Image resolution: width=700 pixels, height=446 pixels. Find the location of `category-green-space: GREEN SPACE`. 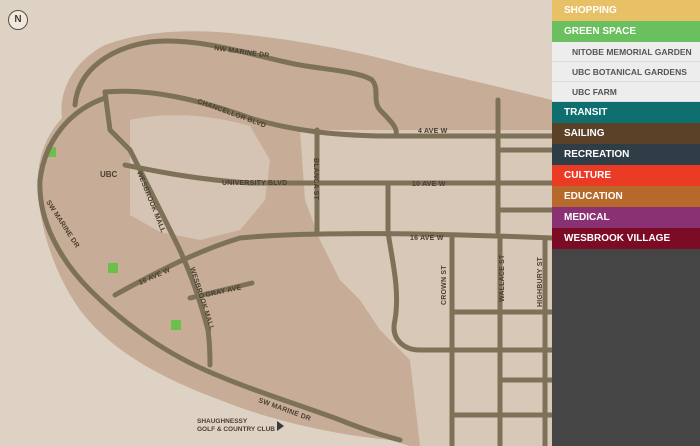

category-green-space: GREEN SPACE is located at coordinates (626, 31).